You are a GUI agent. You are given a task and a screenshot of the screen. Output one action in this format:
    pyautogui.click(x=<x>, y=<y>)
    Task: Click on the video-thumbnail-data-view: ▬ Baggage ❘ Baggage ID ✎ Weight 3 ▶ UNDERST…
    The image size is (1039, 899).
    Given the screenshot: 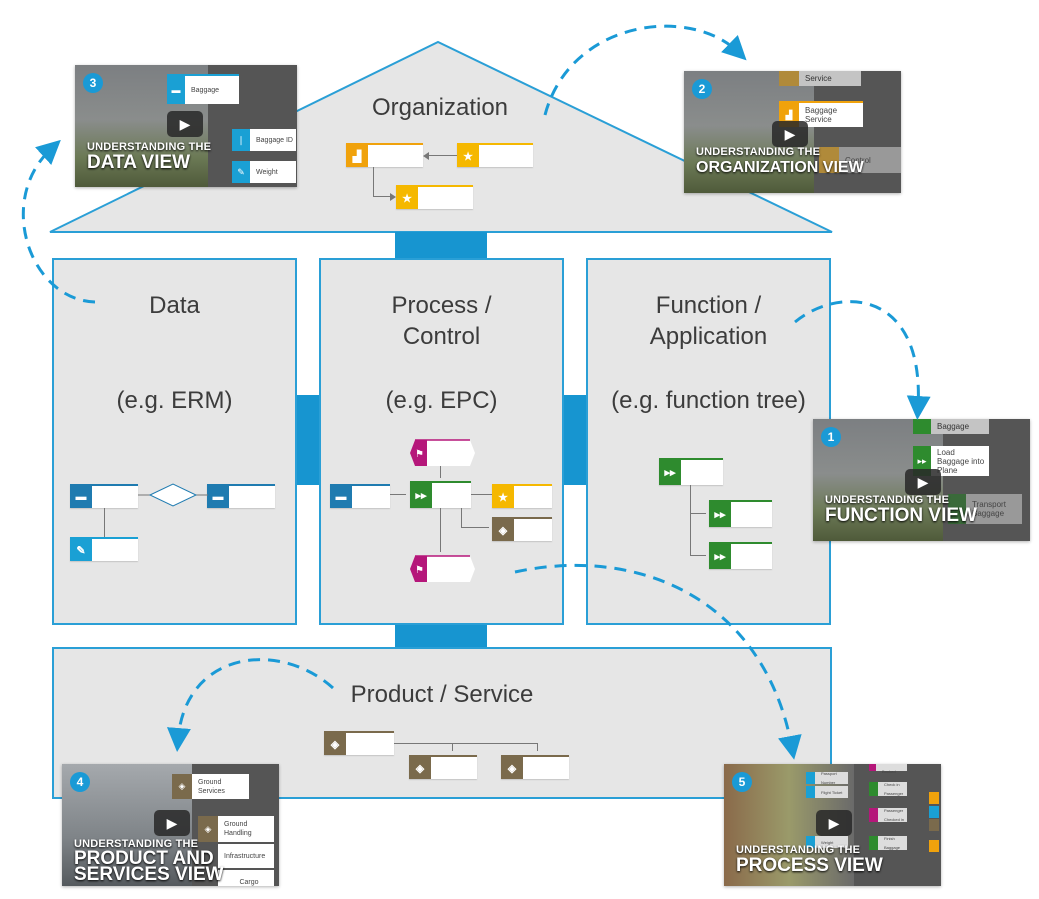 What is the action you would take?
    pyautogui.click(x=186, y=126)
    